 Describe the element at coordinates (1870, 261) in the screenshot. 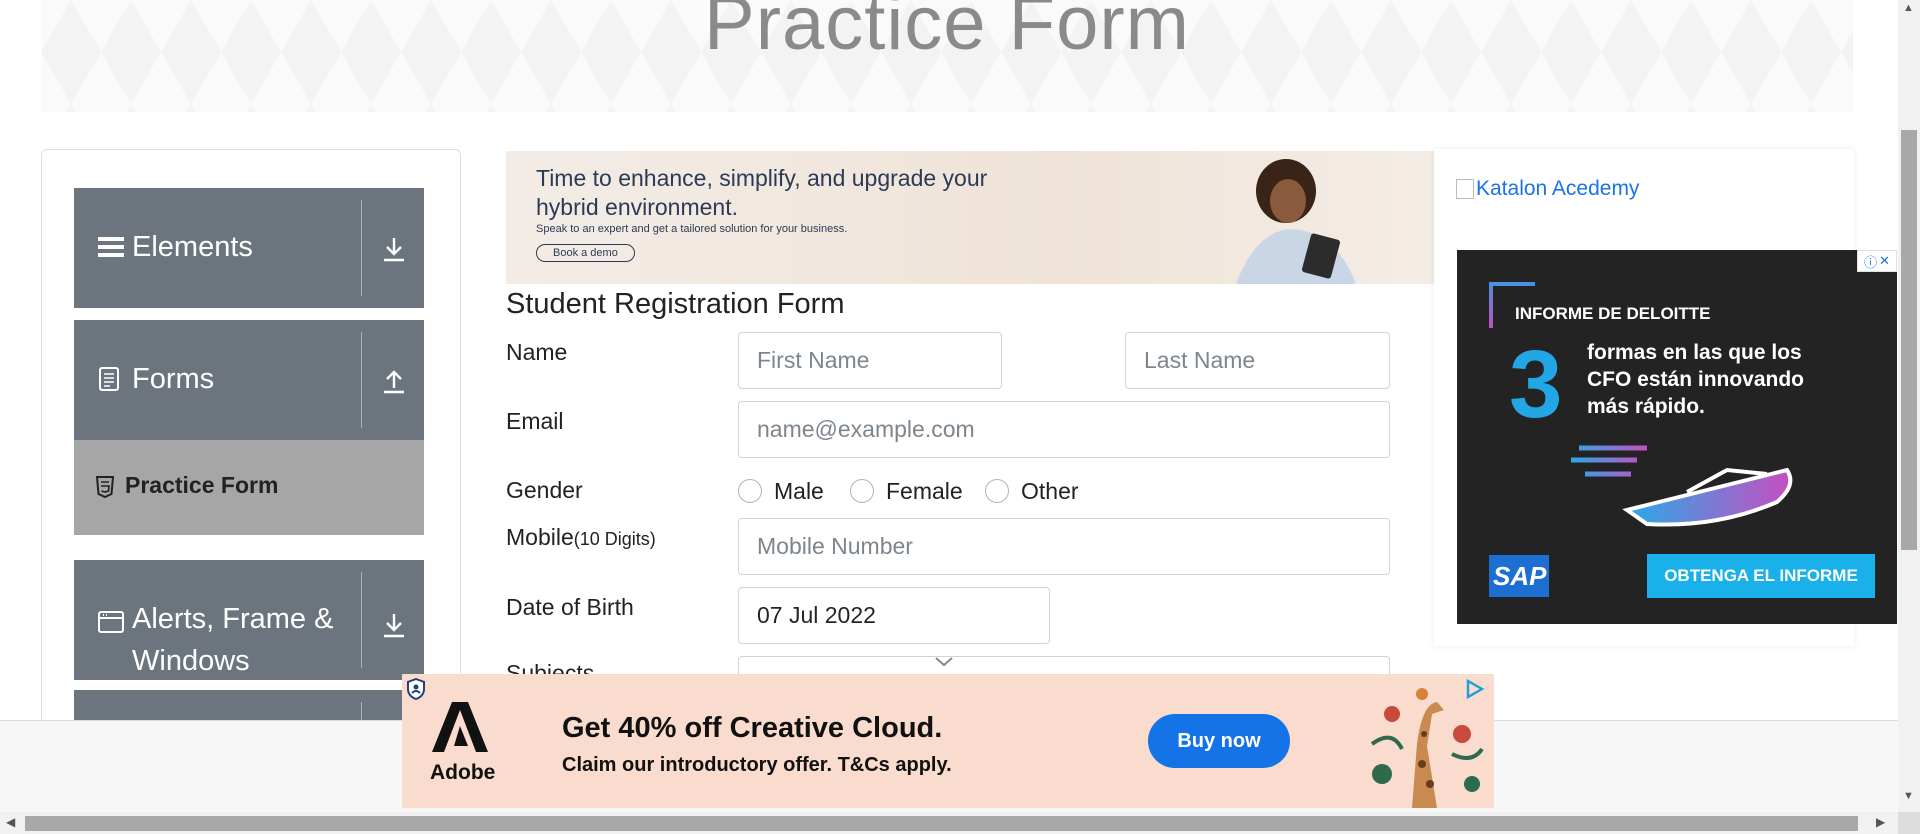

I see `info-icon: ⓘ` at that location.